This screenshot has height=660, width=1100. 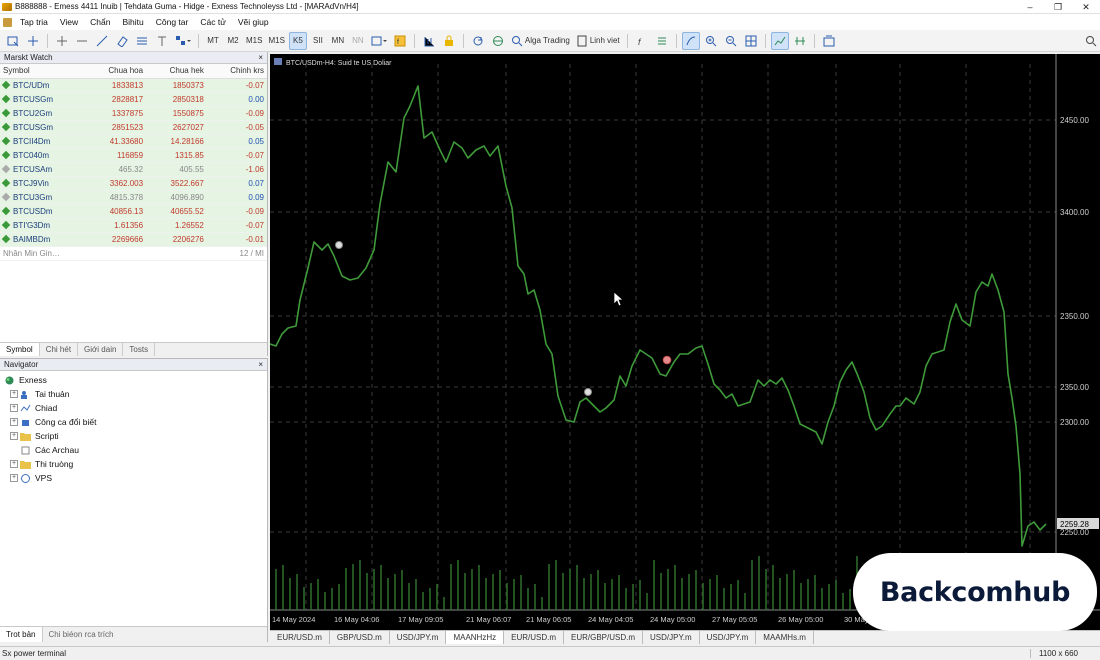 What do you see at coordinates (731, 41) in the screenshot?
I see `zoom-out-icon` at bounding box center [731, 41].